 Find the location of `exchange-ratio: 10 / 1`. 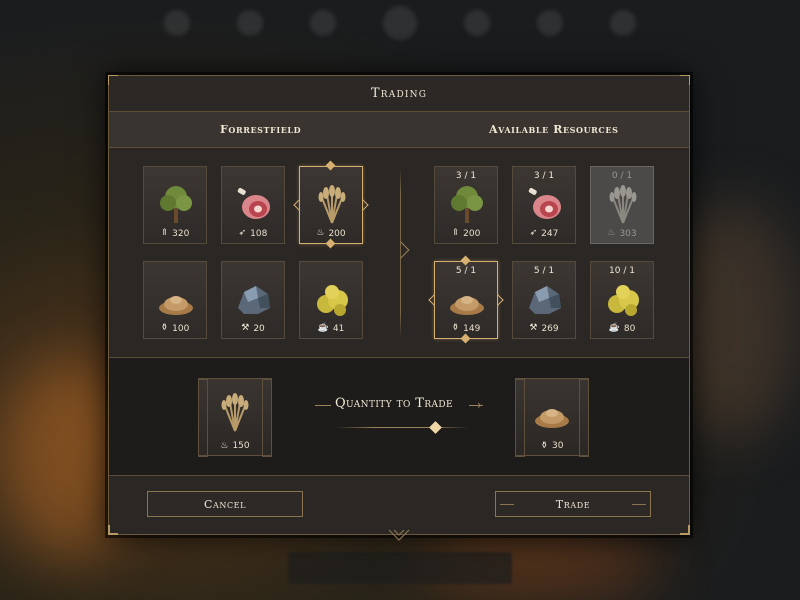

exchange-ratio: 10 / 1 is located at coordinates (622, 271).